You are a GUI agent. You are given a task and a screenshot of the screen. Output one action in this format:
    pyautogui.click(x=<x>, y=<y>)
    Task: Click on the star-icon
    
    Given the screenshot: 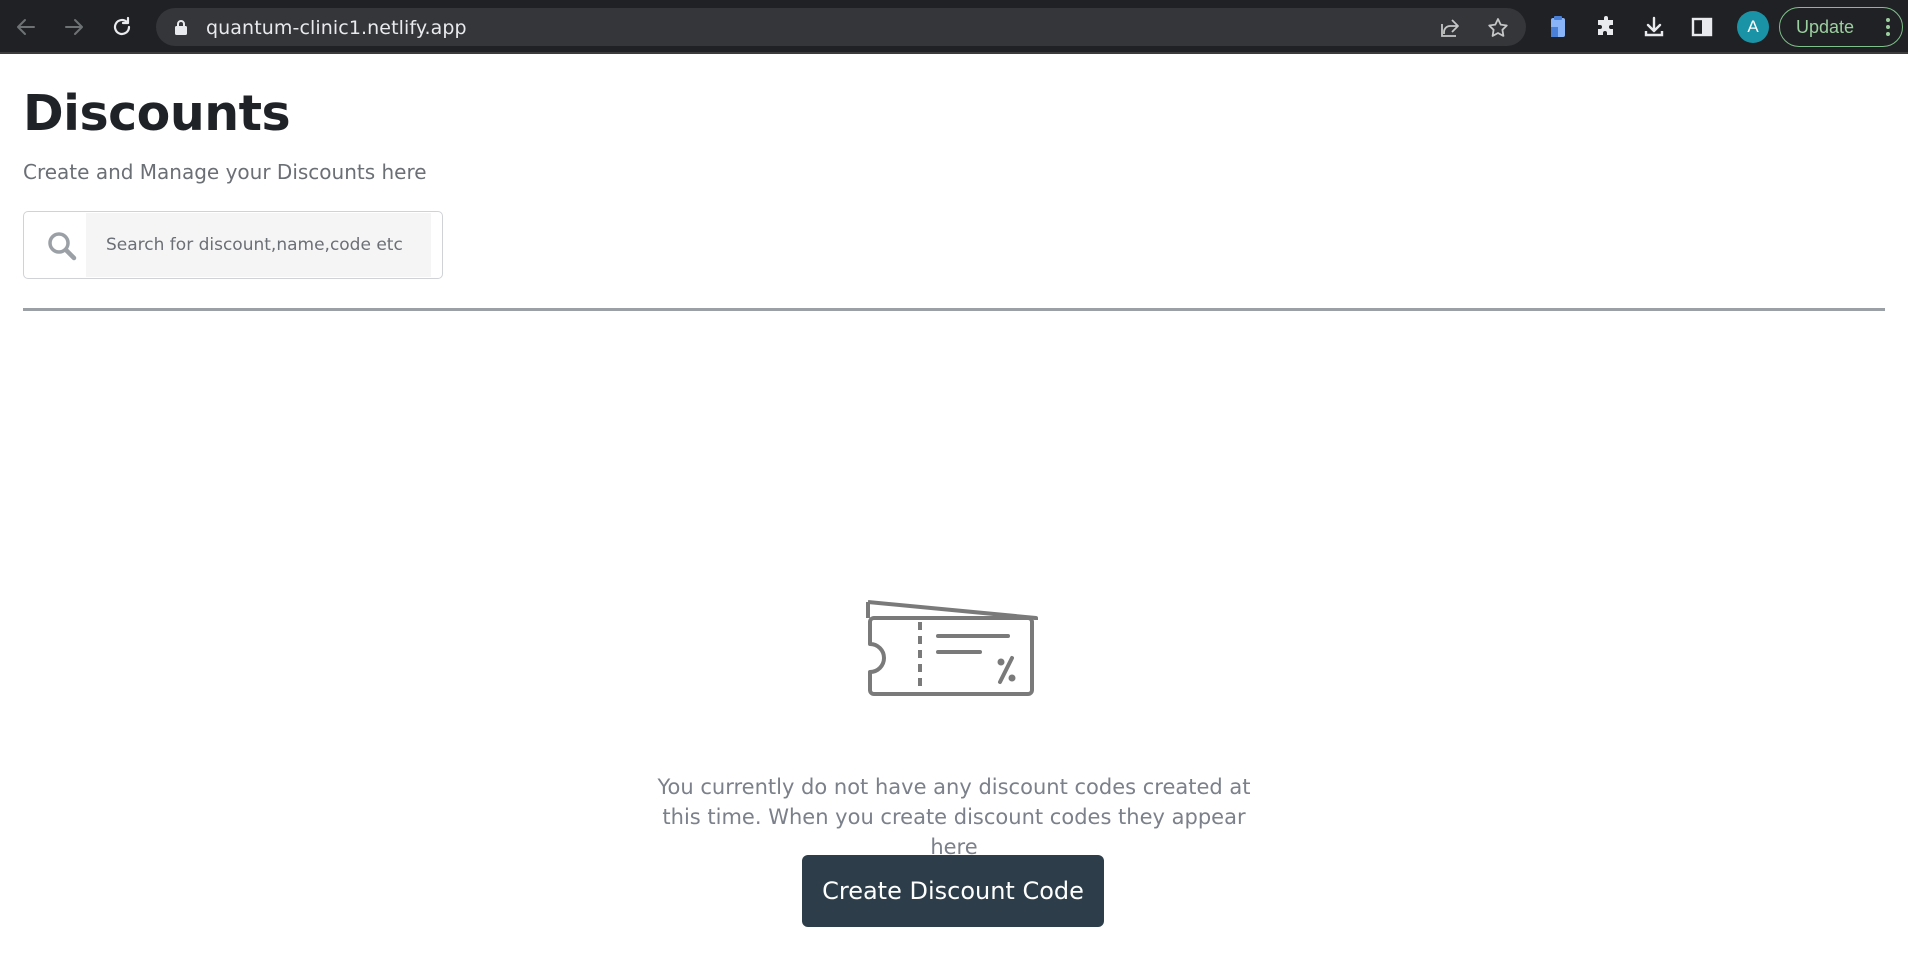 What is the action you would take?
    pyautogui.click(x=1498, y=28)
    